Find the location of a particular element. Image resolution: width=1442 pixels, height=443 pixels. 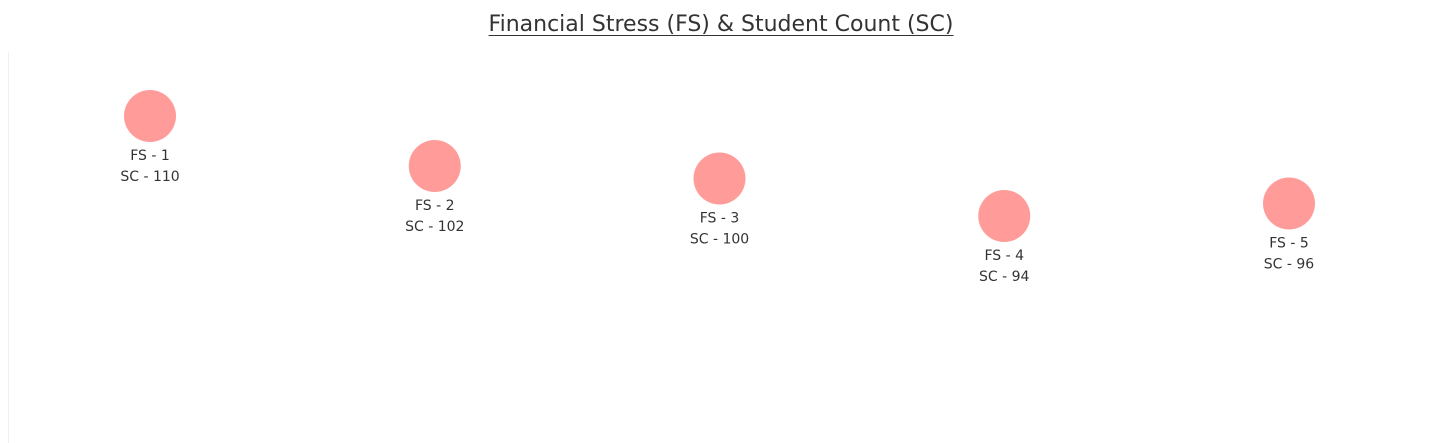

data-label-fs: FS - 4 is located at coordinates (1004, 256).